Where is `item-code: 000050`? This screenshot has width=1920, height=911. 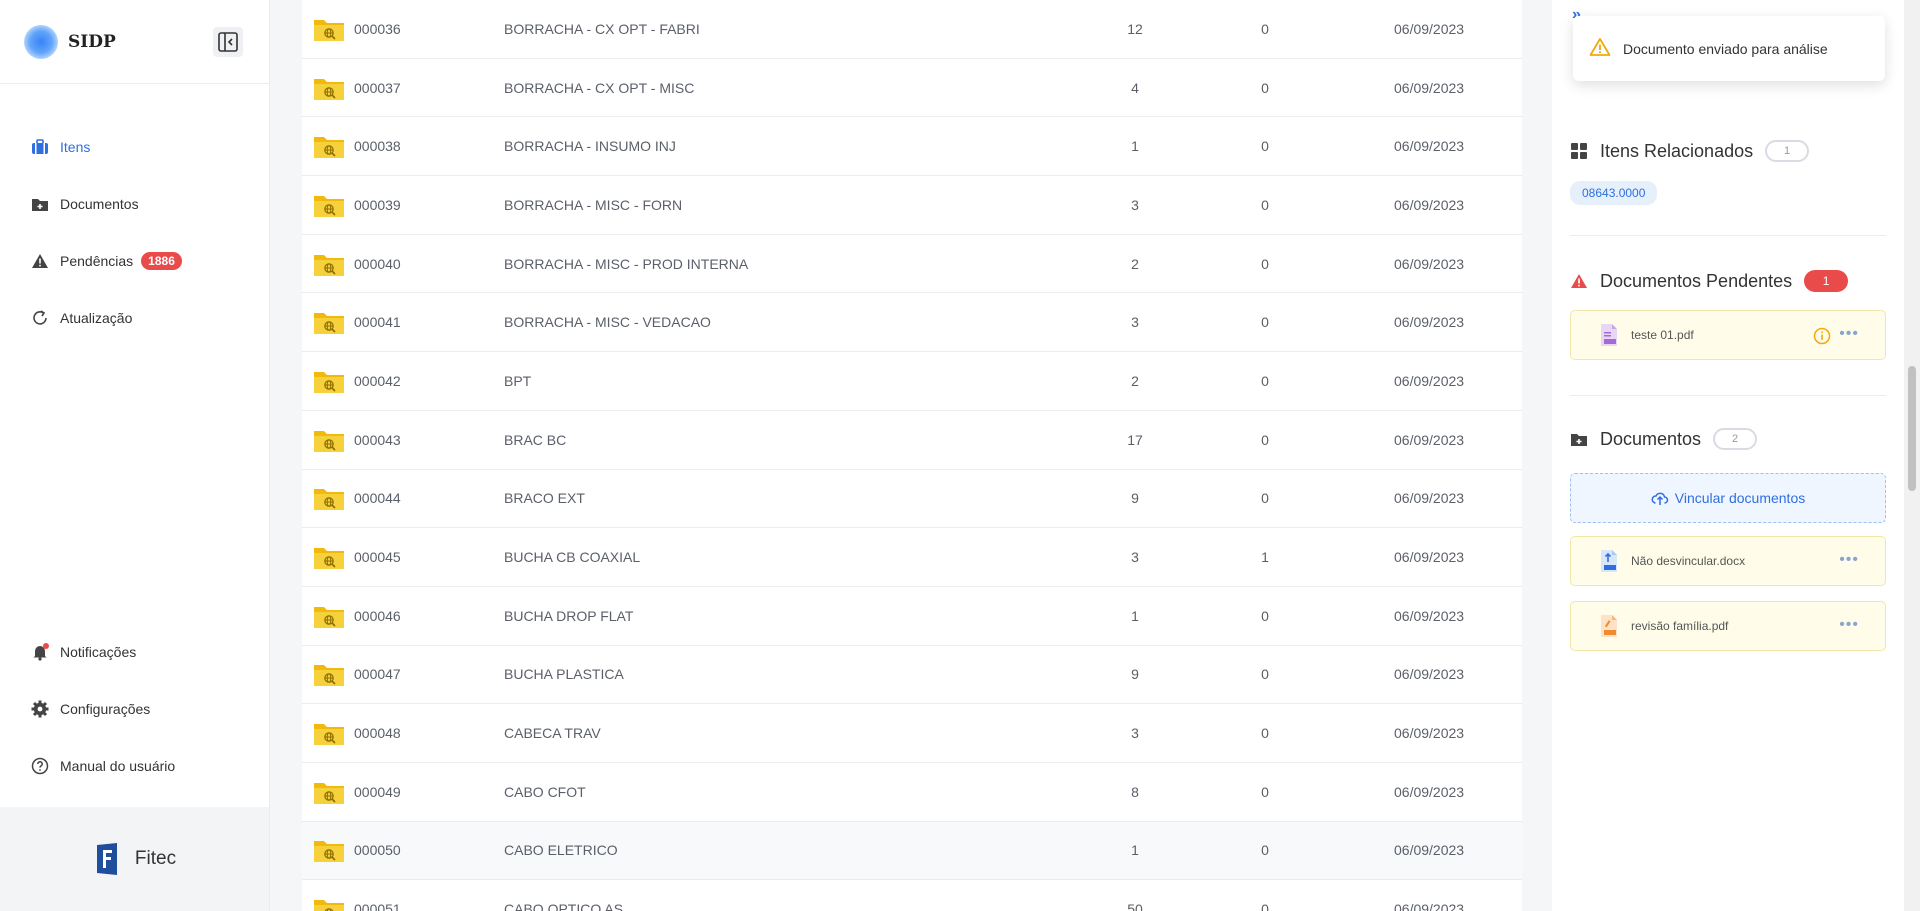
item-code: 000050 is located at coordinates (377, 850).